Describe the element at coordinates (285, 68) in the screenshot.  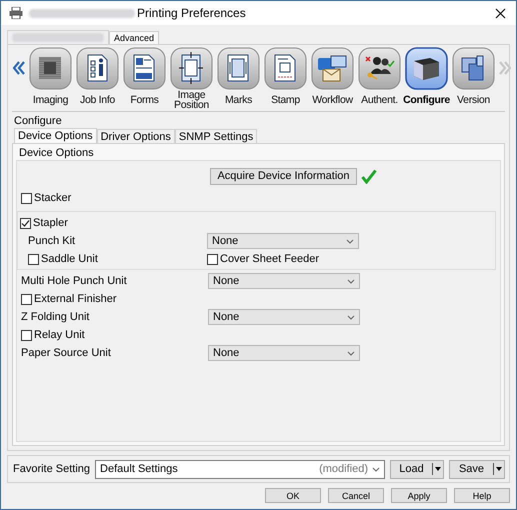
I see `stamp-page-icon` at that location.